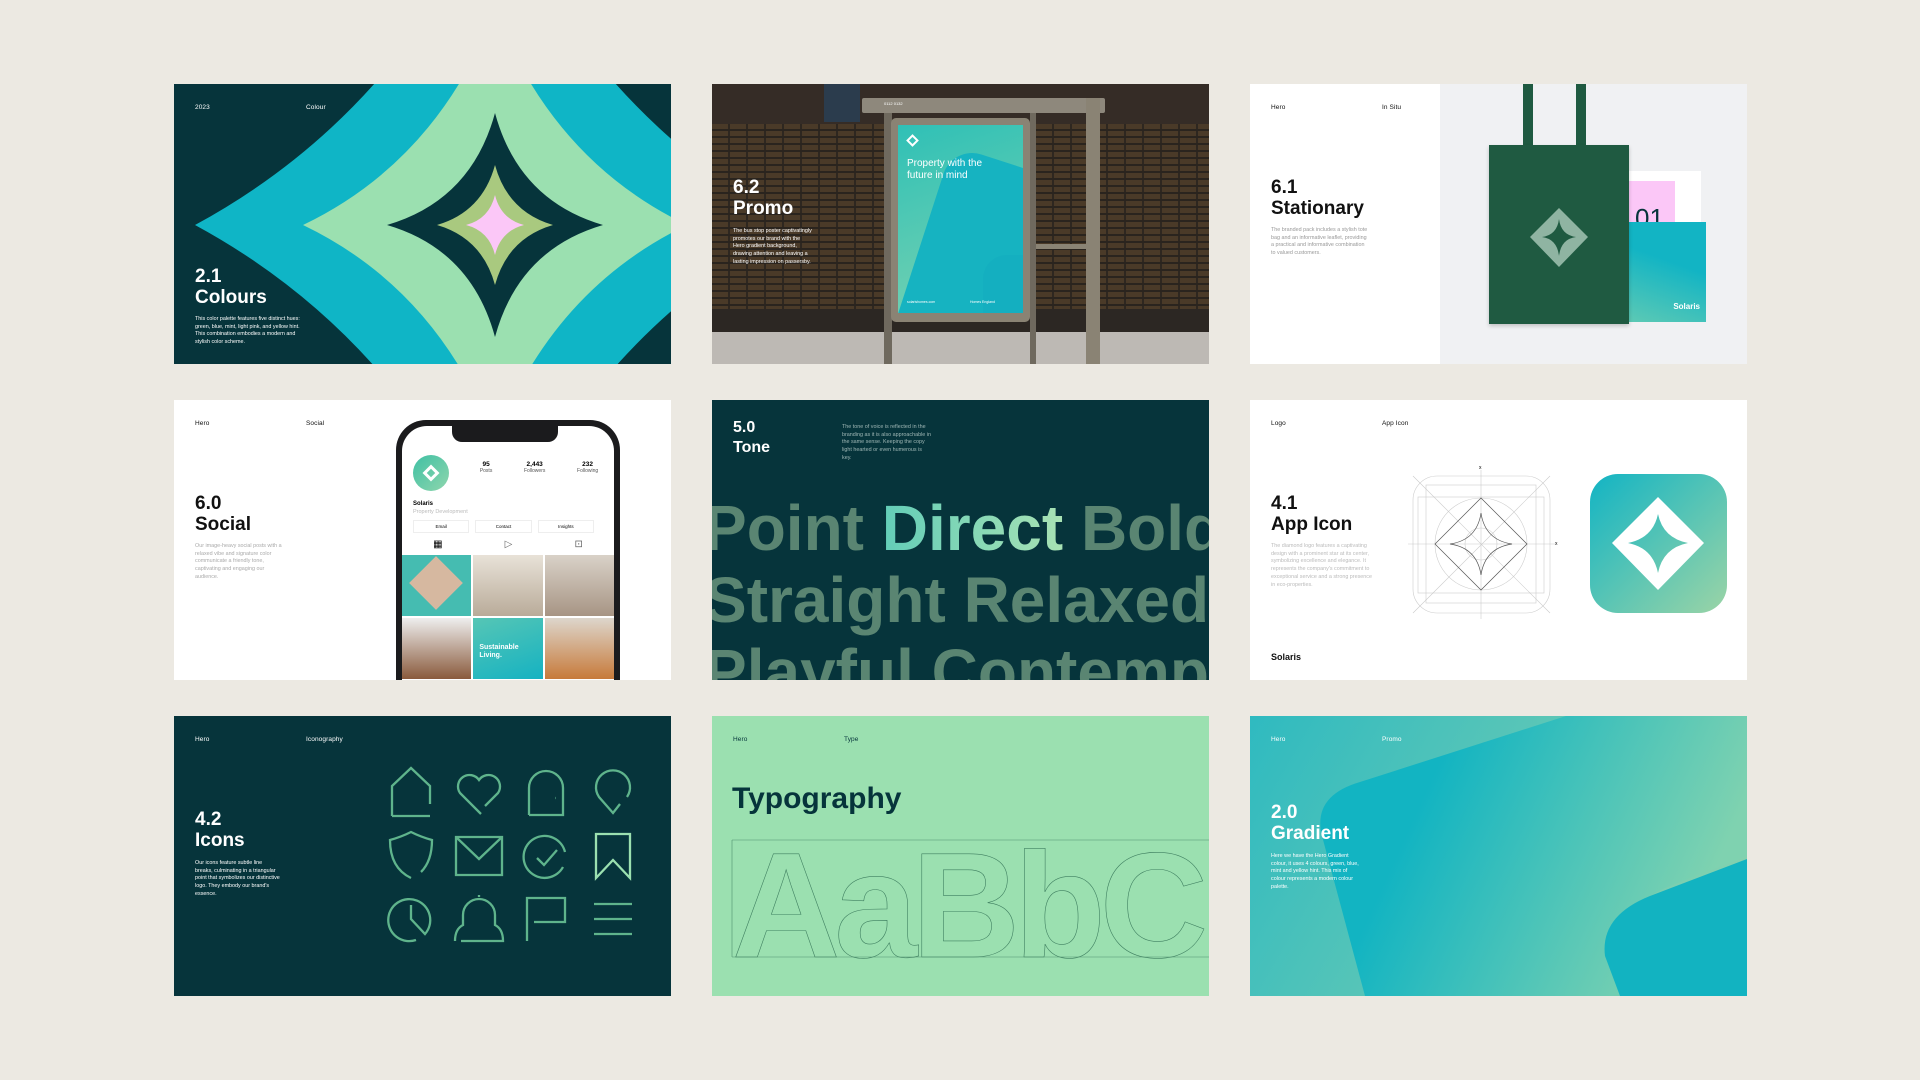 The width and height of the screenshot is (1920, 1080). I want to click on play-icon: ▷, so click(509, 544).